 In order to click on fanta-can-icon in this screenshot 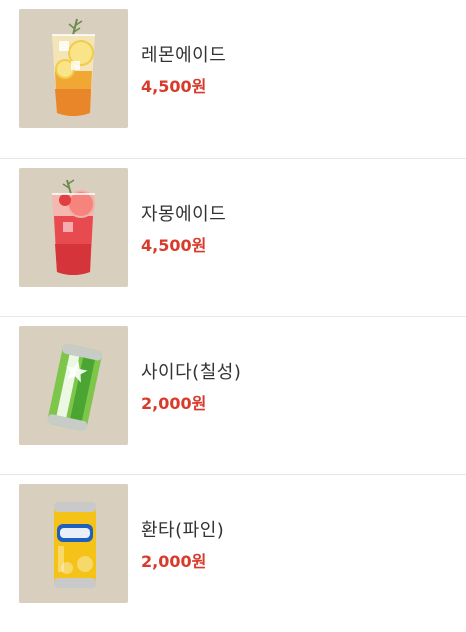, I will do `click(73, 543)`.